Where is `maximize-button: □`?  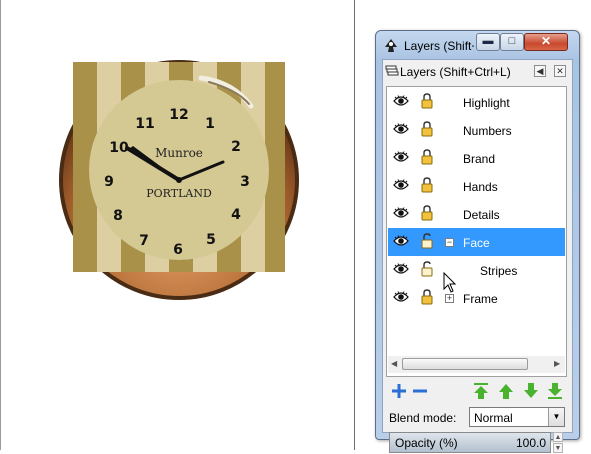 maximize-button: □ is located at coordinates (512, 42).